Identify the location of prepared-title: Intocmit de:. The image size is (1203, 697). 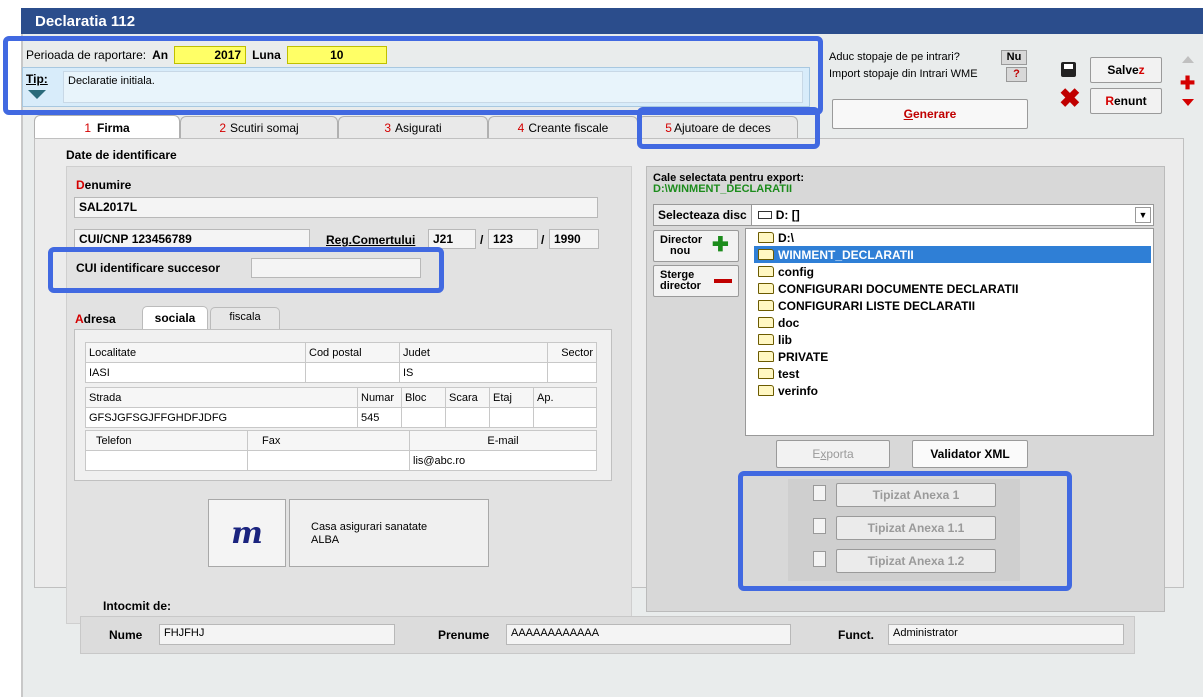
(137, 606).